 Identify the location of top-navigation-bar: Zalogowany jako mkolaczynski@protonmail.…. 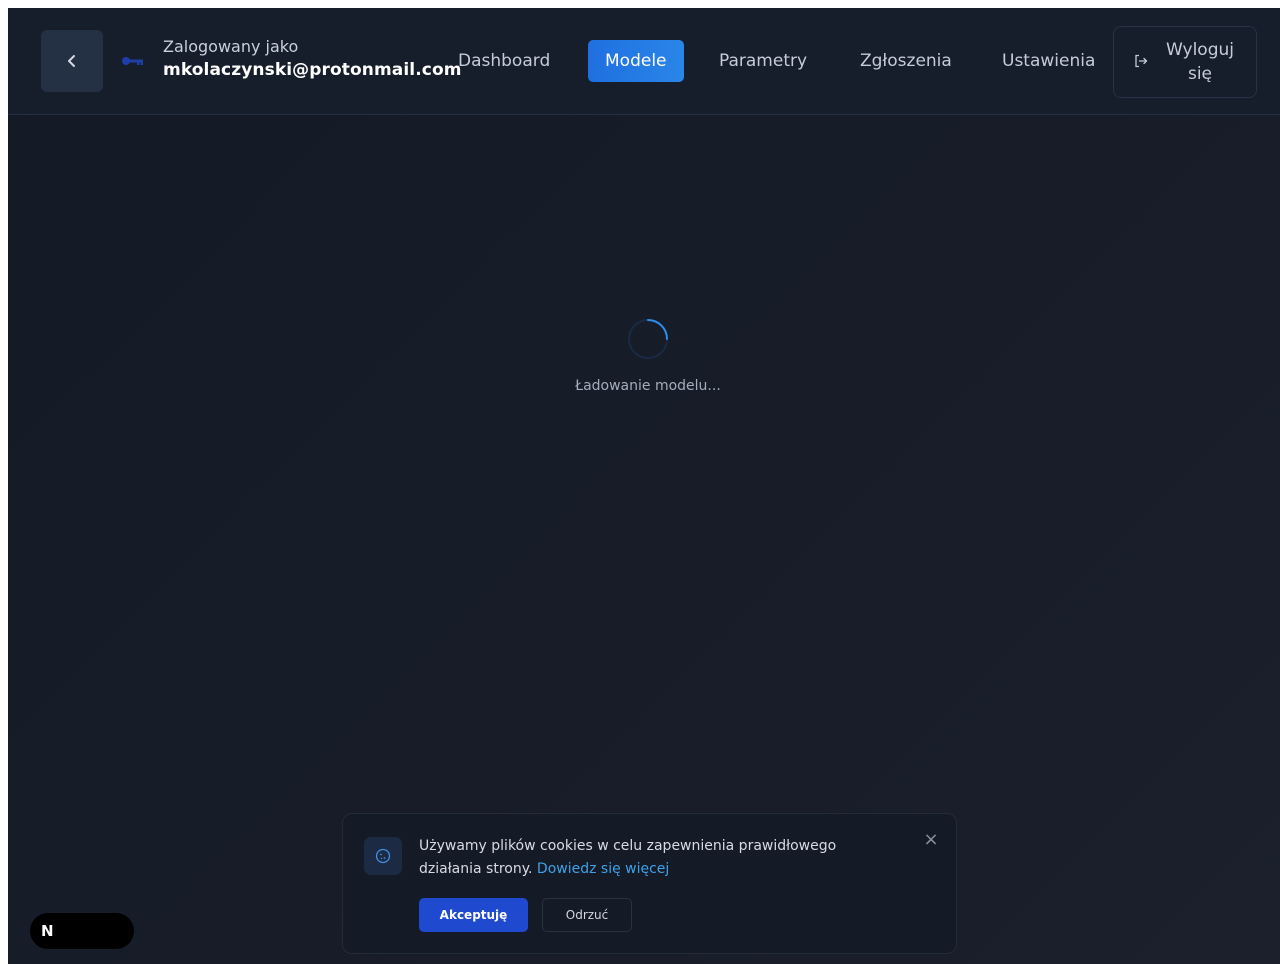
(644, 61).